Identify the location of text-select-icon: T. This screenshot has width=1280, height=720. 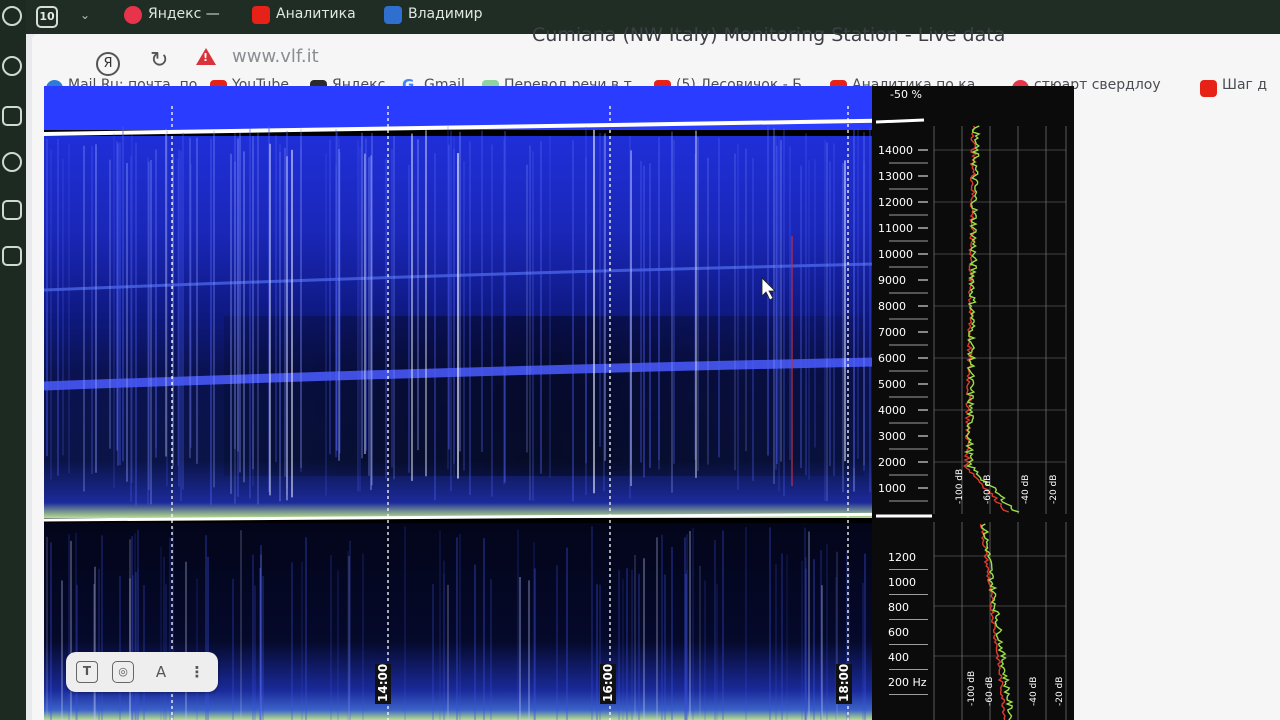
(87, 672).